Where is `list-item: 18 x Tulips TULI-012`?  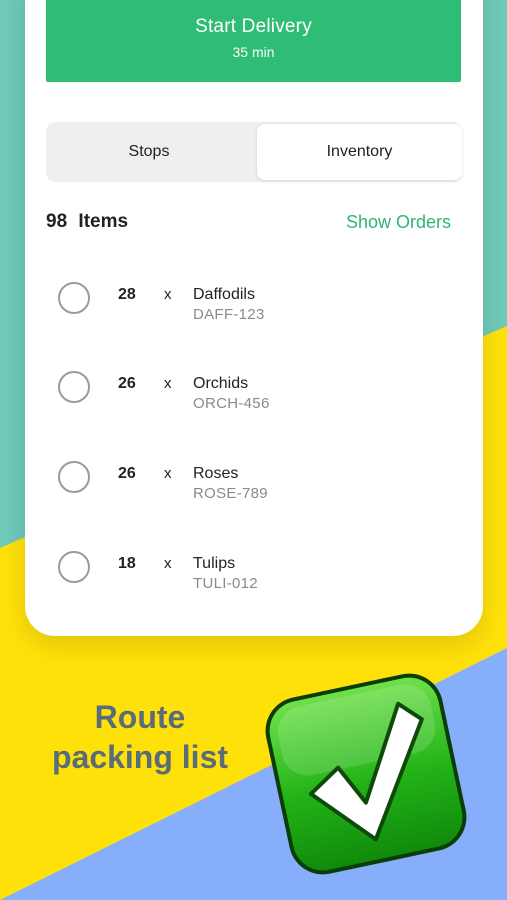 list-item: 18 x Tulips TULI-012 is located at coordinates (254, 586).